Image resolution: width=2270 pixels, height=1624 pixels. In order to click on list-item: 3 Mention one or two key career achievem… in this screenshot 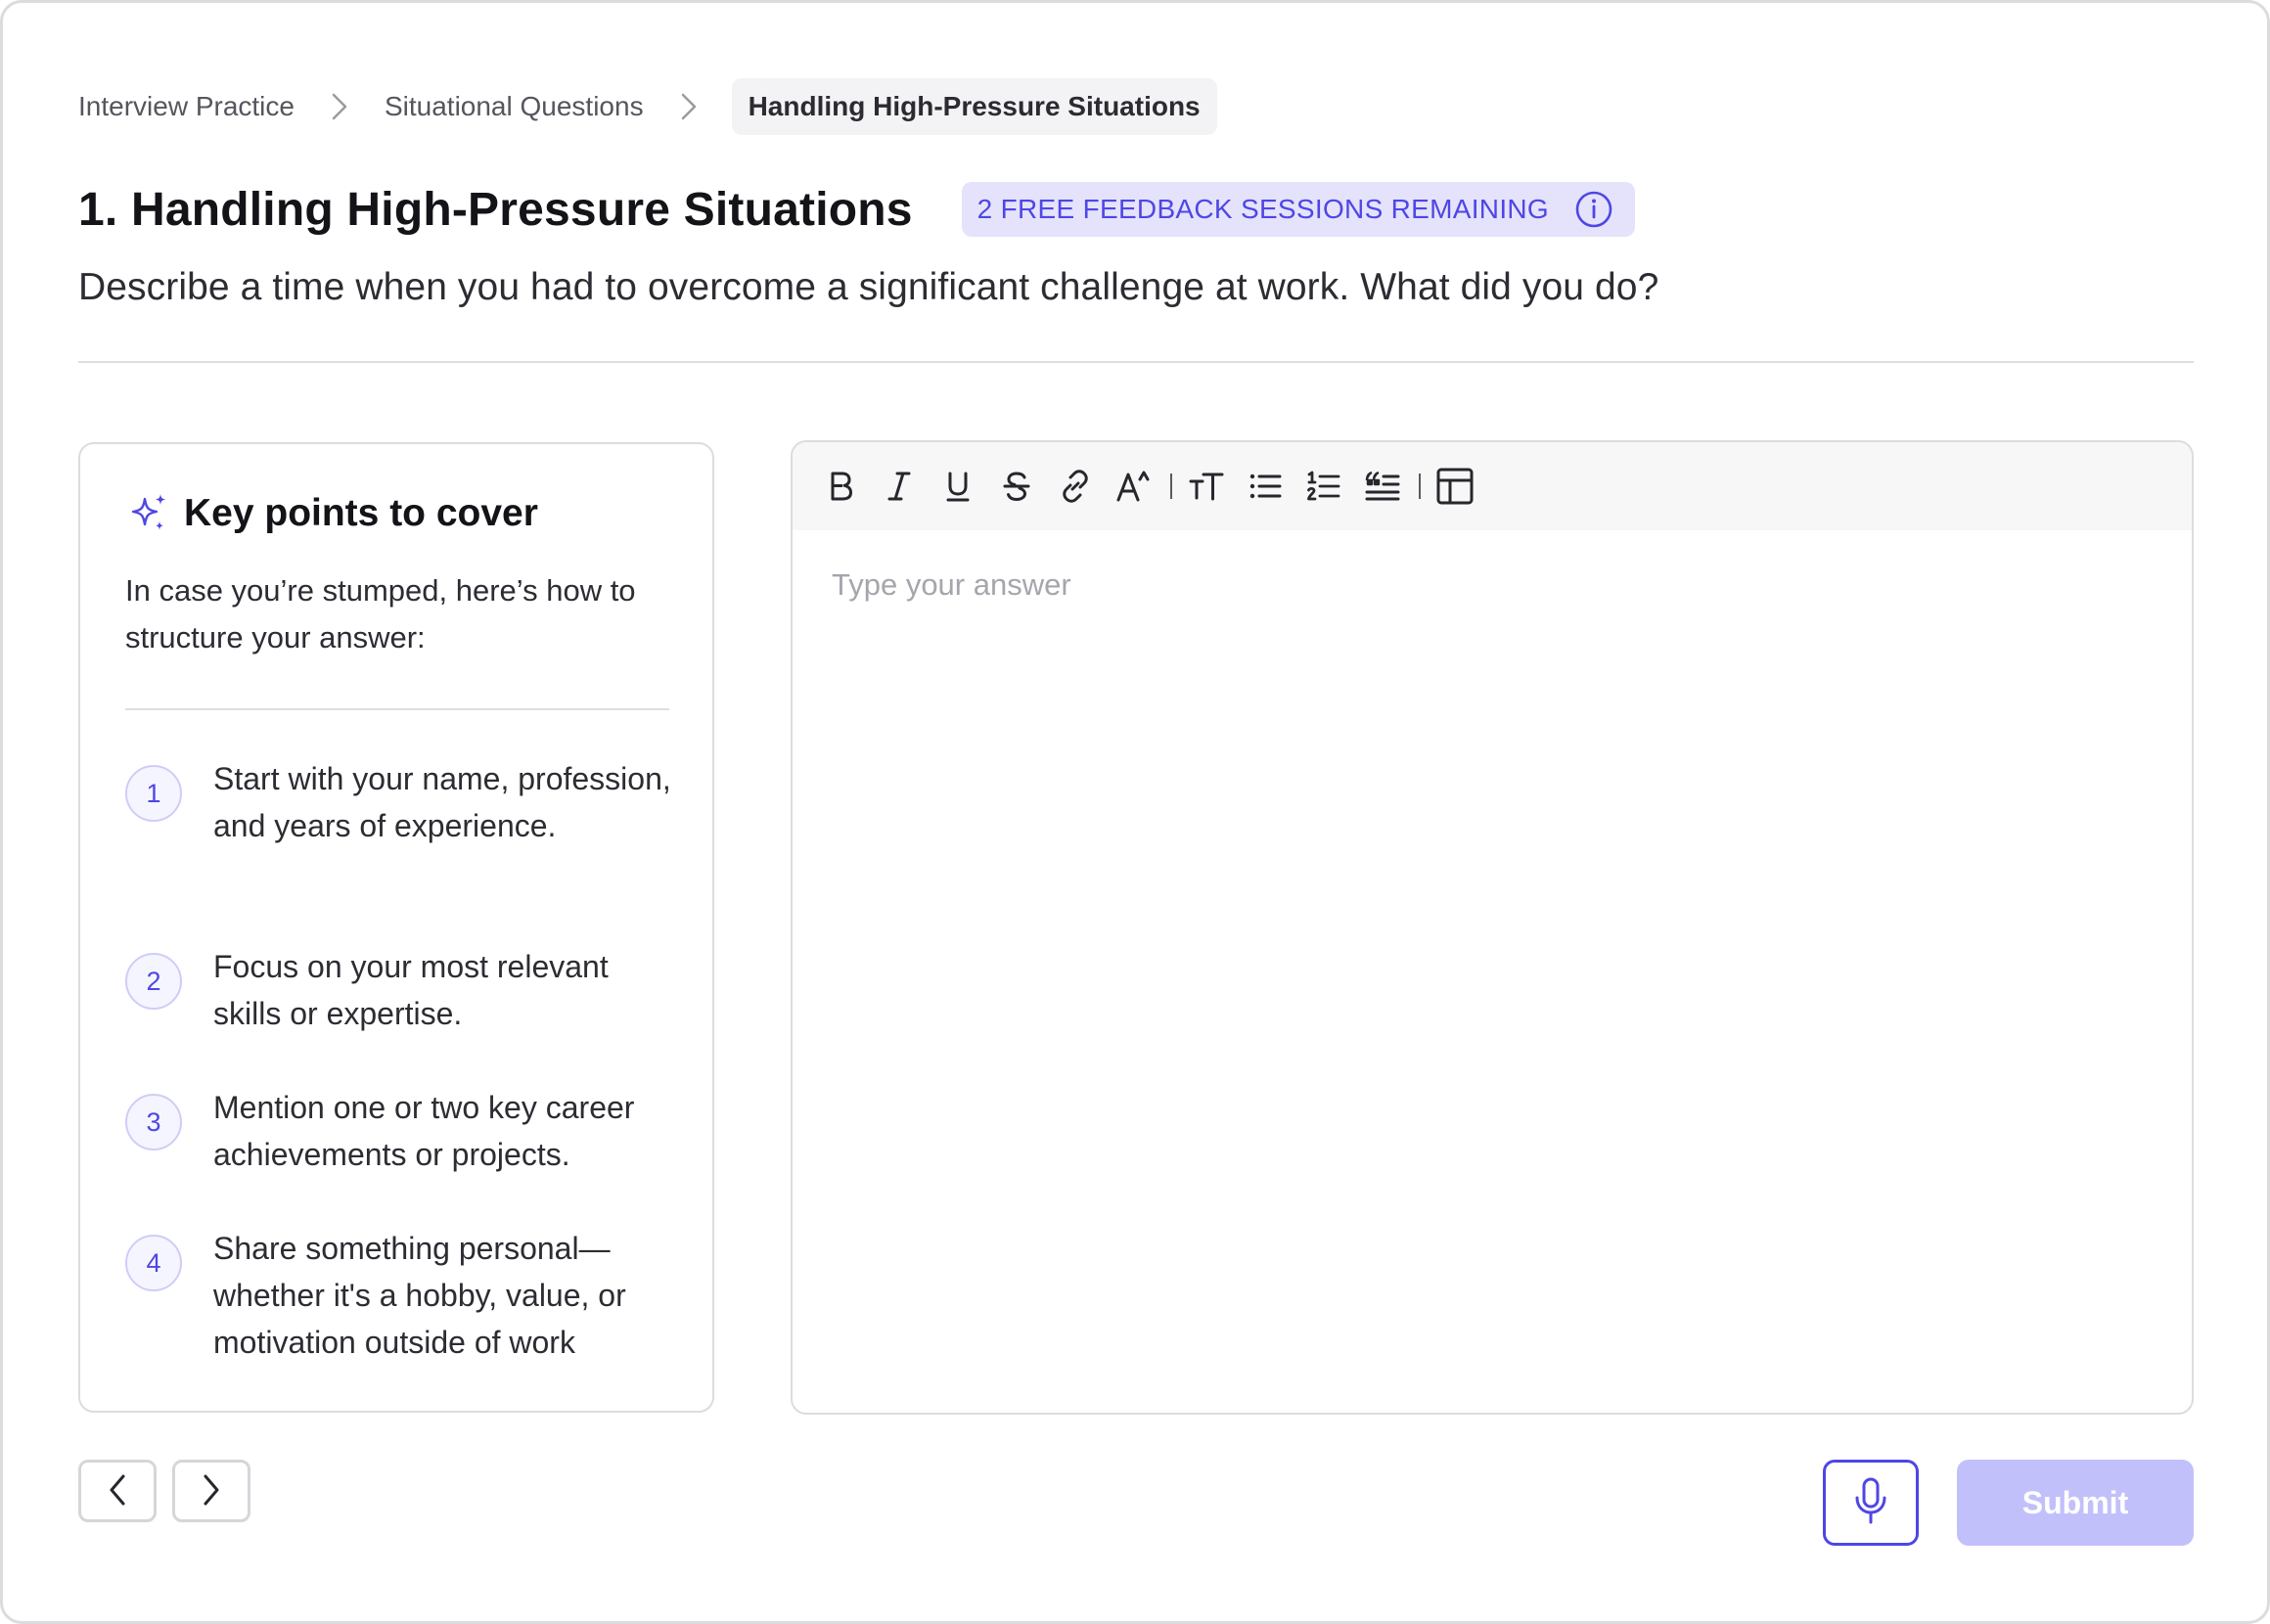, I will do `click(399, 1131)`.